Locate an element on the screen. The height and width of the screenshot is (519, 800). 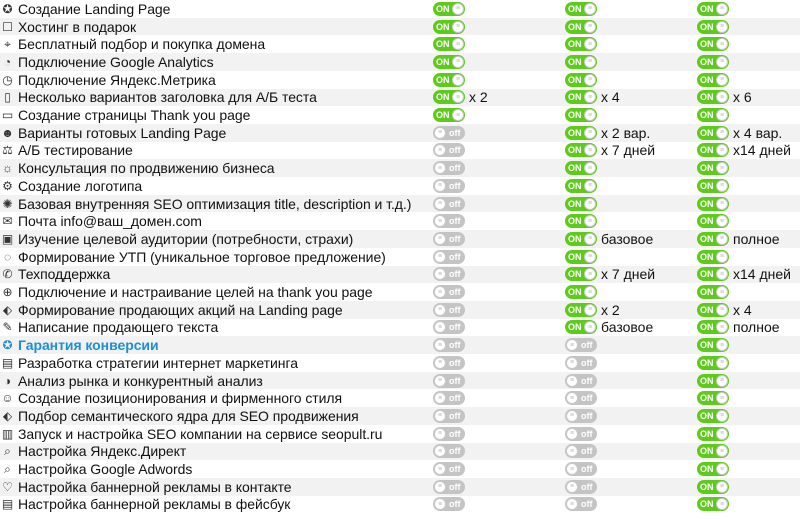
table-row: ⌕ Настройка Яндекс.Директ off ≡ off ≡ ON ≡ is located at coordinates (400, 451).